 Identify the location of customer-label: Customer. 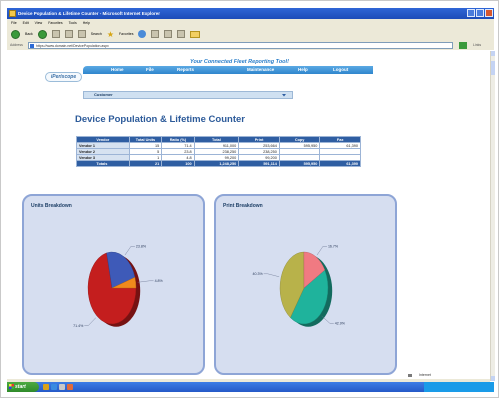
(103, 94).